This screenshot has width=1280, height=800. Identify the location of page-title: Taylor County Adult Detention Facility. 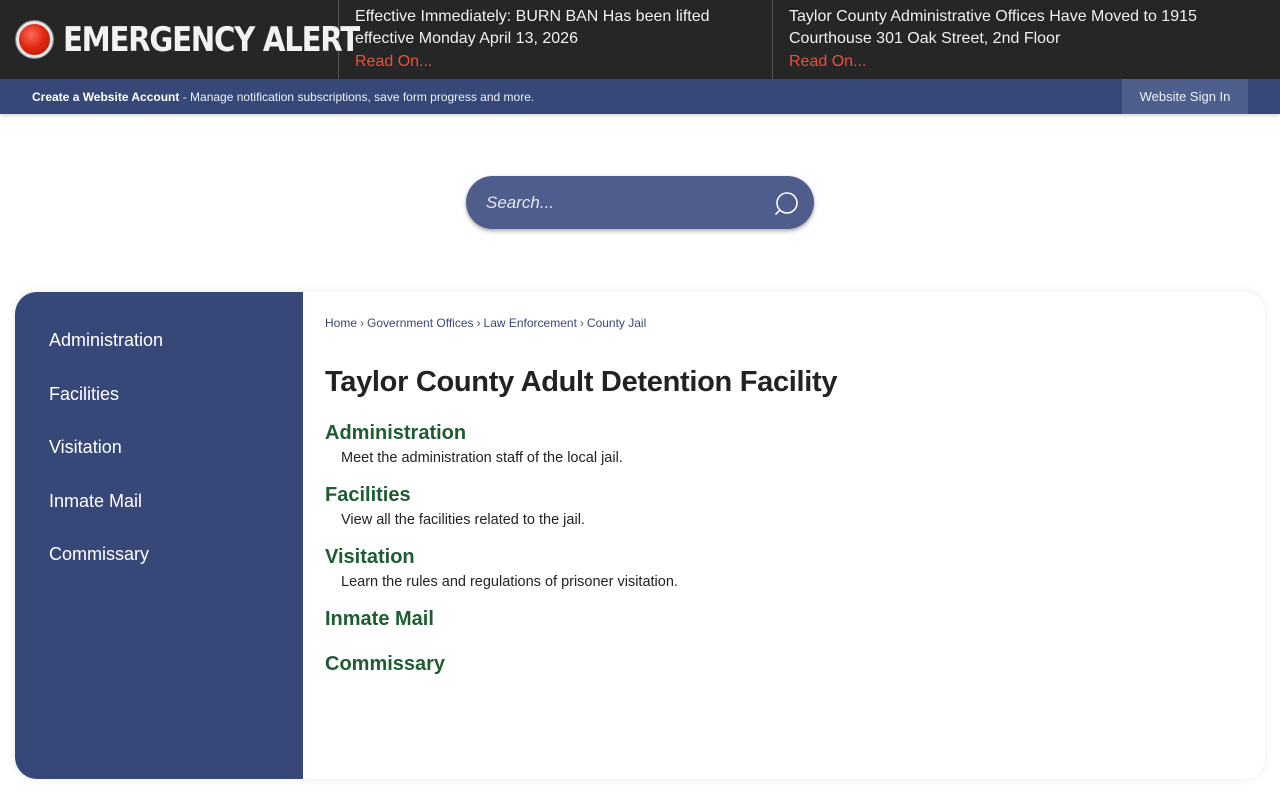
(581, 382).